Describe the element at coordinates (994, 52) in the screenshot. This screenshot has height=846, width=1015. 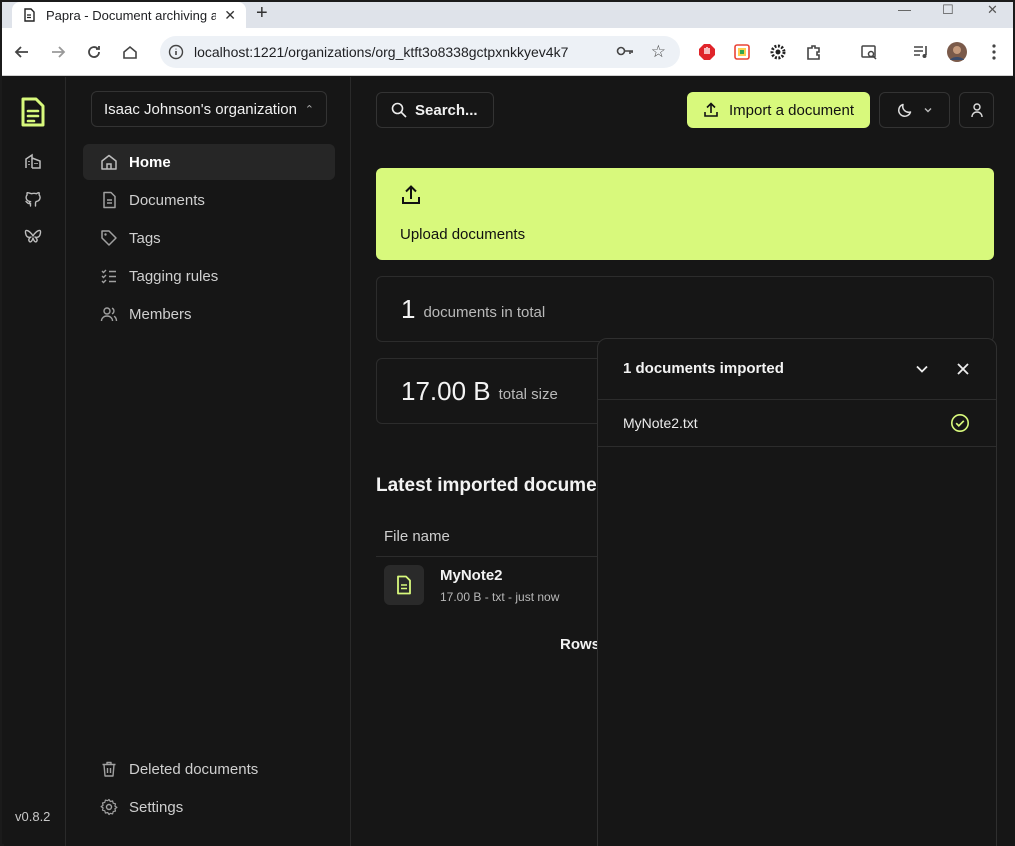
I see `browser-menu-icon` at that location.